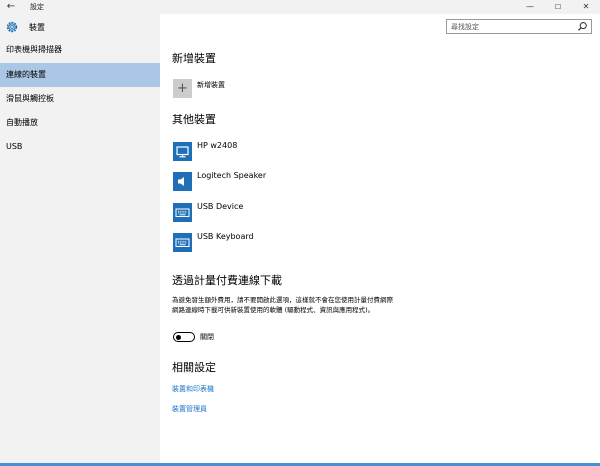 The image size is (600, 466). What do you see at coordinates (80, 147) in the screenshot?
I see `sidebar-item-usb: USB` at bounding box center [80, 147].